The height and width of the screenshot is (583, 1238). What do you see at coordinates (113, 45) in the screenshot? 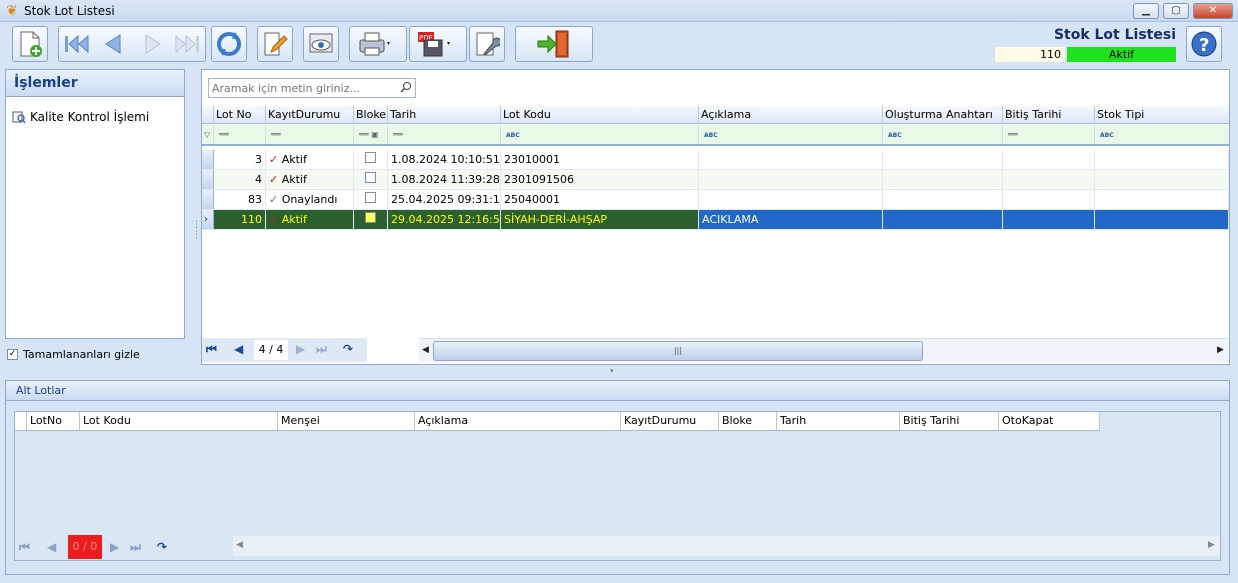
I see `previous-record-icon` at bounding box center [113, 45].